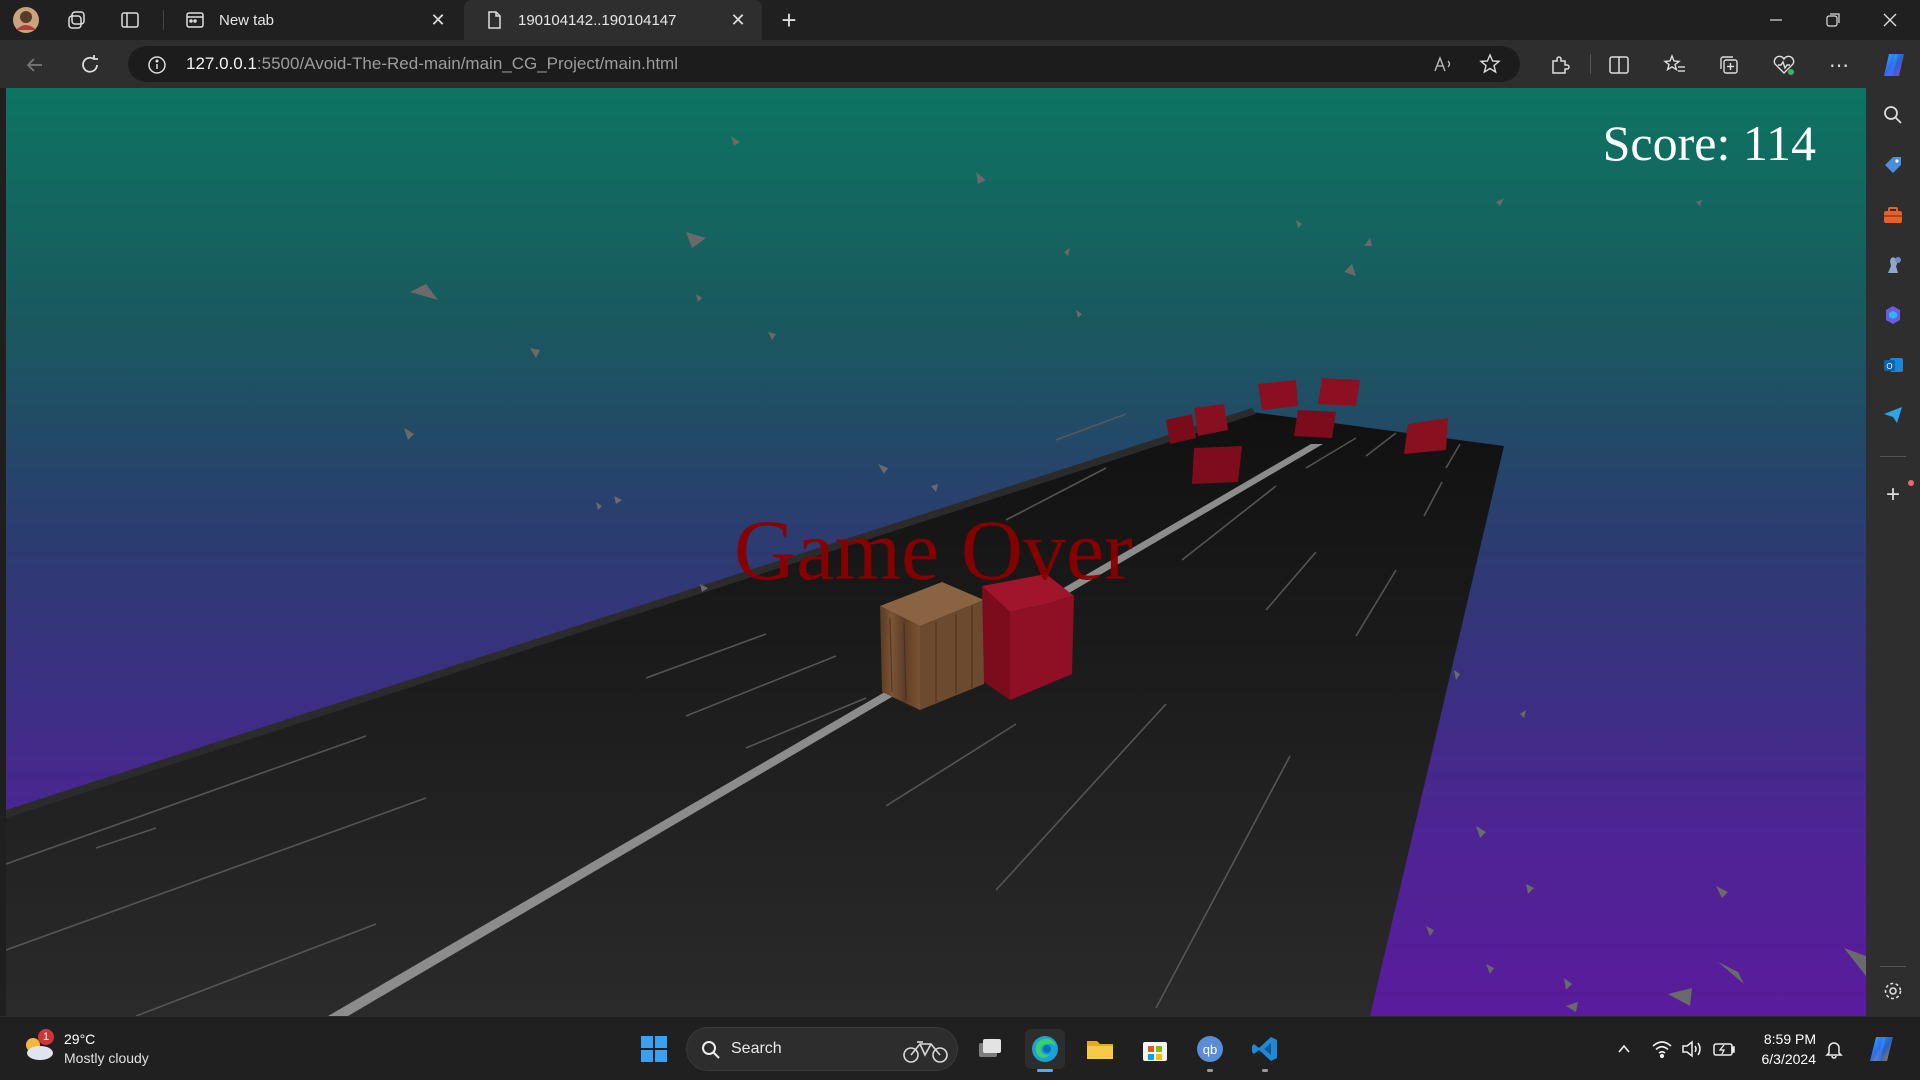 This screenshot has height=1080, width=1920. Describe the element at coordinates (1882, 1049) in the screenshot. I see `copilot-taskbar-icon` at that location.